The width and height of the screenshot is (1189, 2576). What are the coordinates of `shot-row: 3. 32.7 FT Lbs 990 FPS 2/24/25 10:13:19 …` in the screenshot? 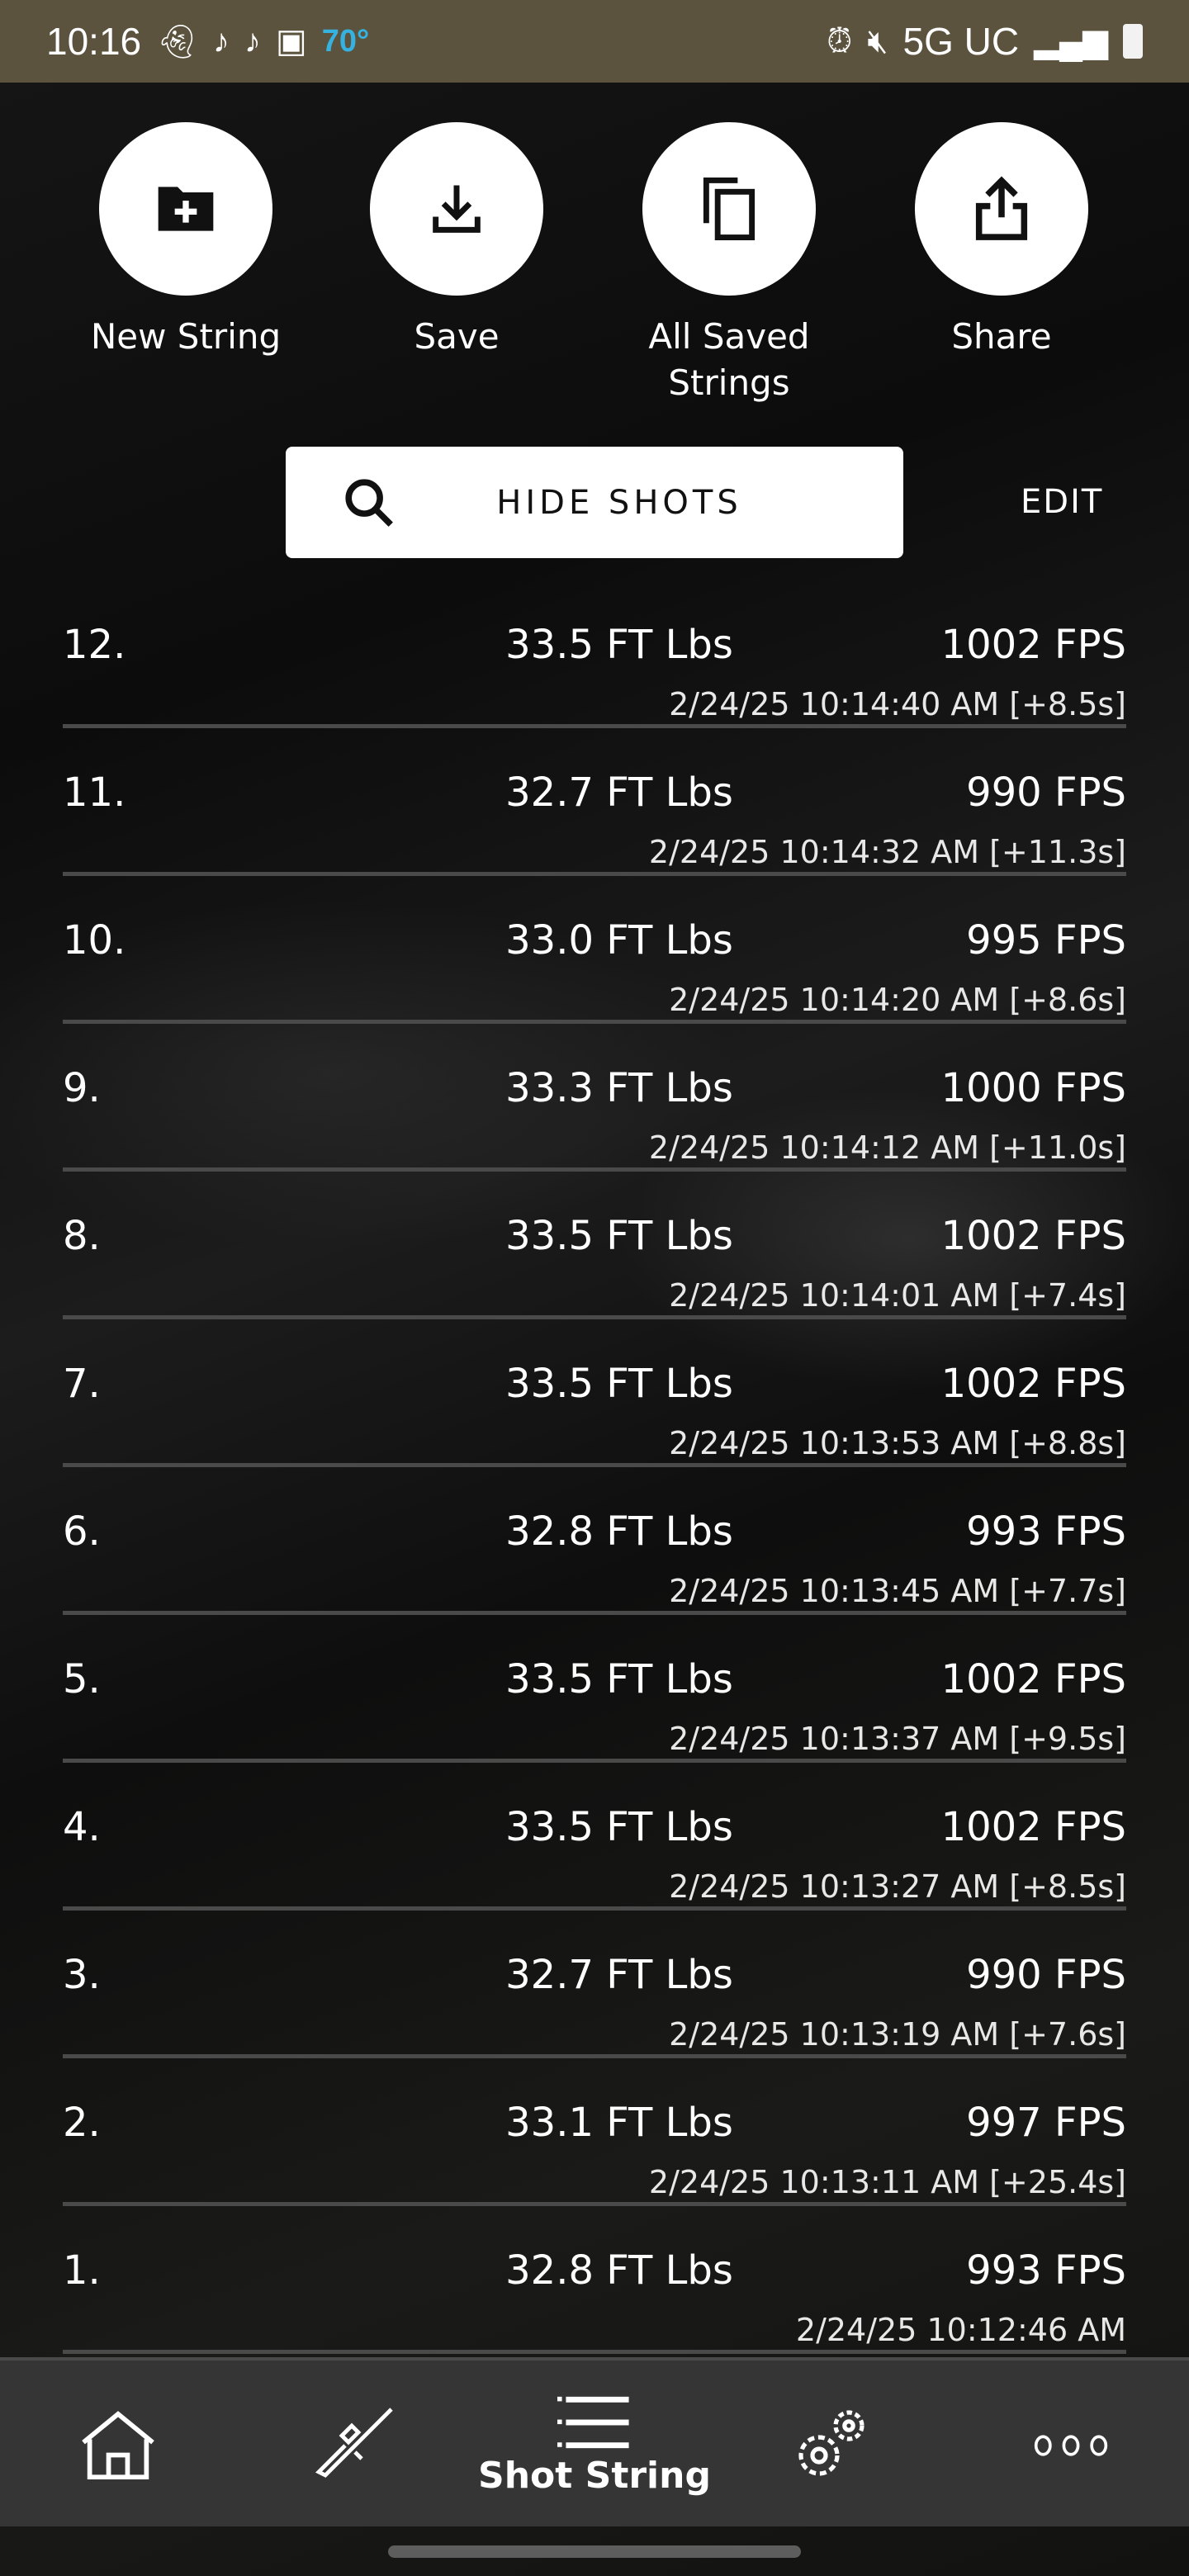 It's located at (594, 1984).